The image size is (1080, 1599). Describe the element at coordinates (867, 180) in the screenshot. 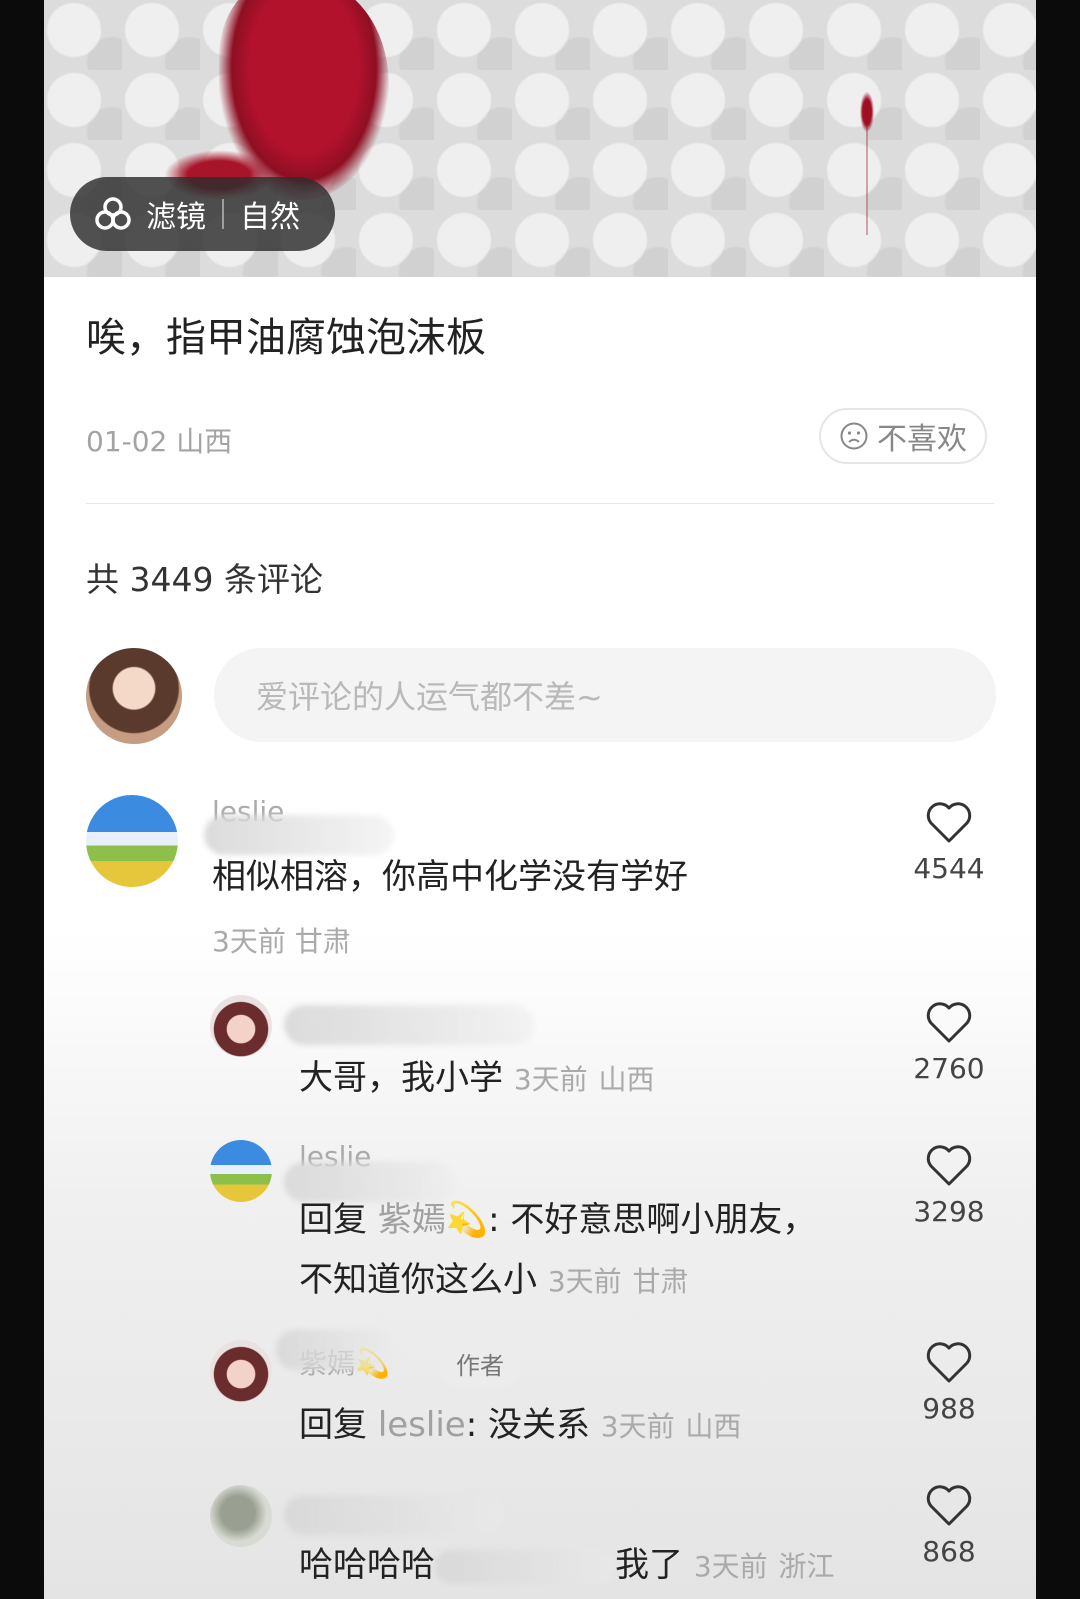

I see `drip-trail` at that location.